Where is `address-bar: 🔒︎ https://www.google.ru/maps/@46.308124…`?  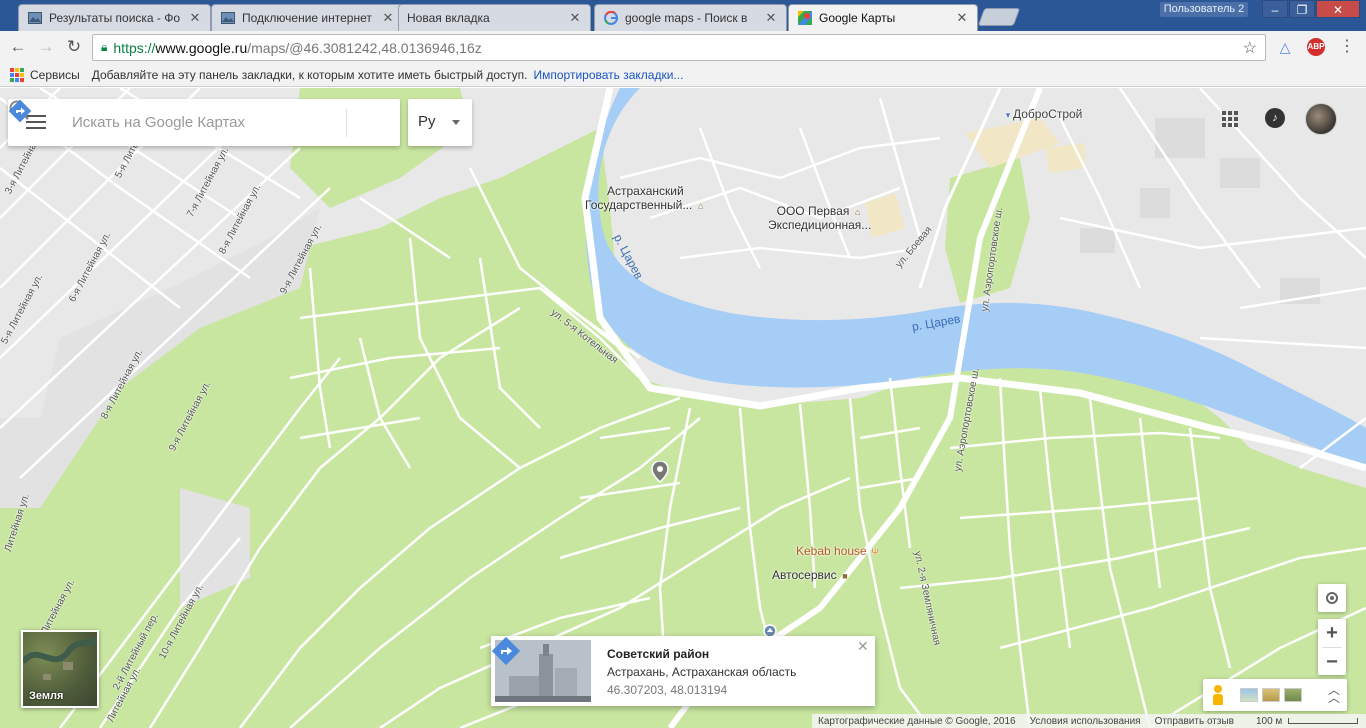 address-bar: 🔒︎ https://www.google.ru/maps/@46.308124… is located at coordinates (679, 47).